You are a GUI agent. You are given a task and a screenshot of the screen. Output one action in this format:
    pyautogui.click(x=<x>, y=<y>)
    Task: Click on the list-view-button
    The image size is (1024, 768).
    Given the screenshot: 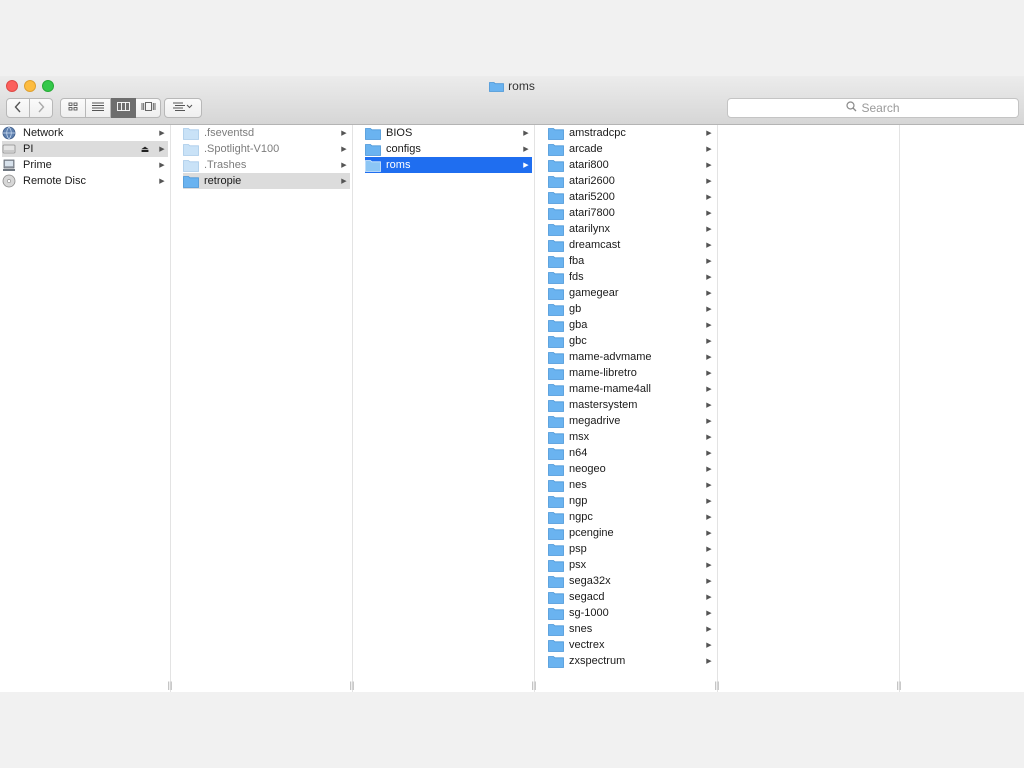 What is the action you would take?
    pyautogui.click(x=98, y=108)
    